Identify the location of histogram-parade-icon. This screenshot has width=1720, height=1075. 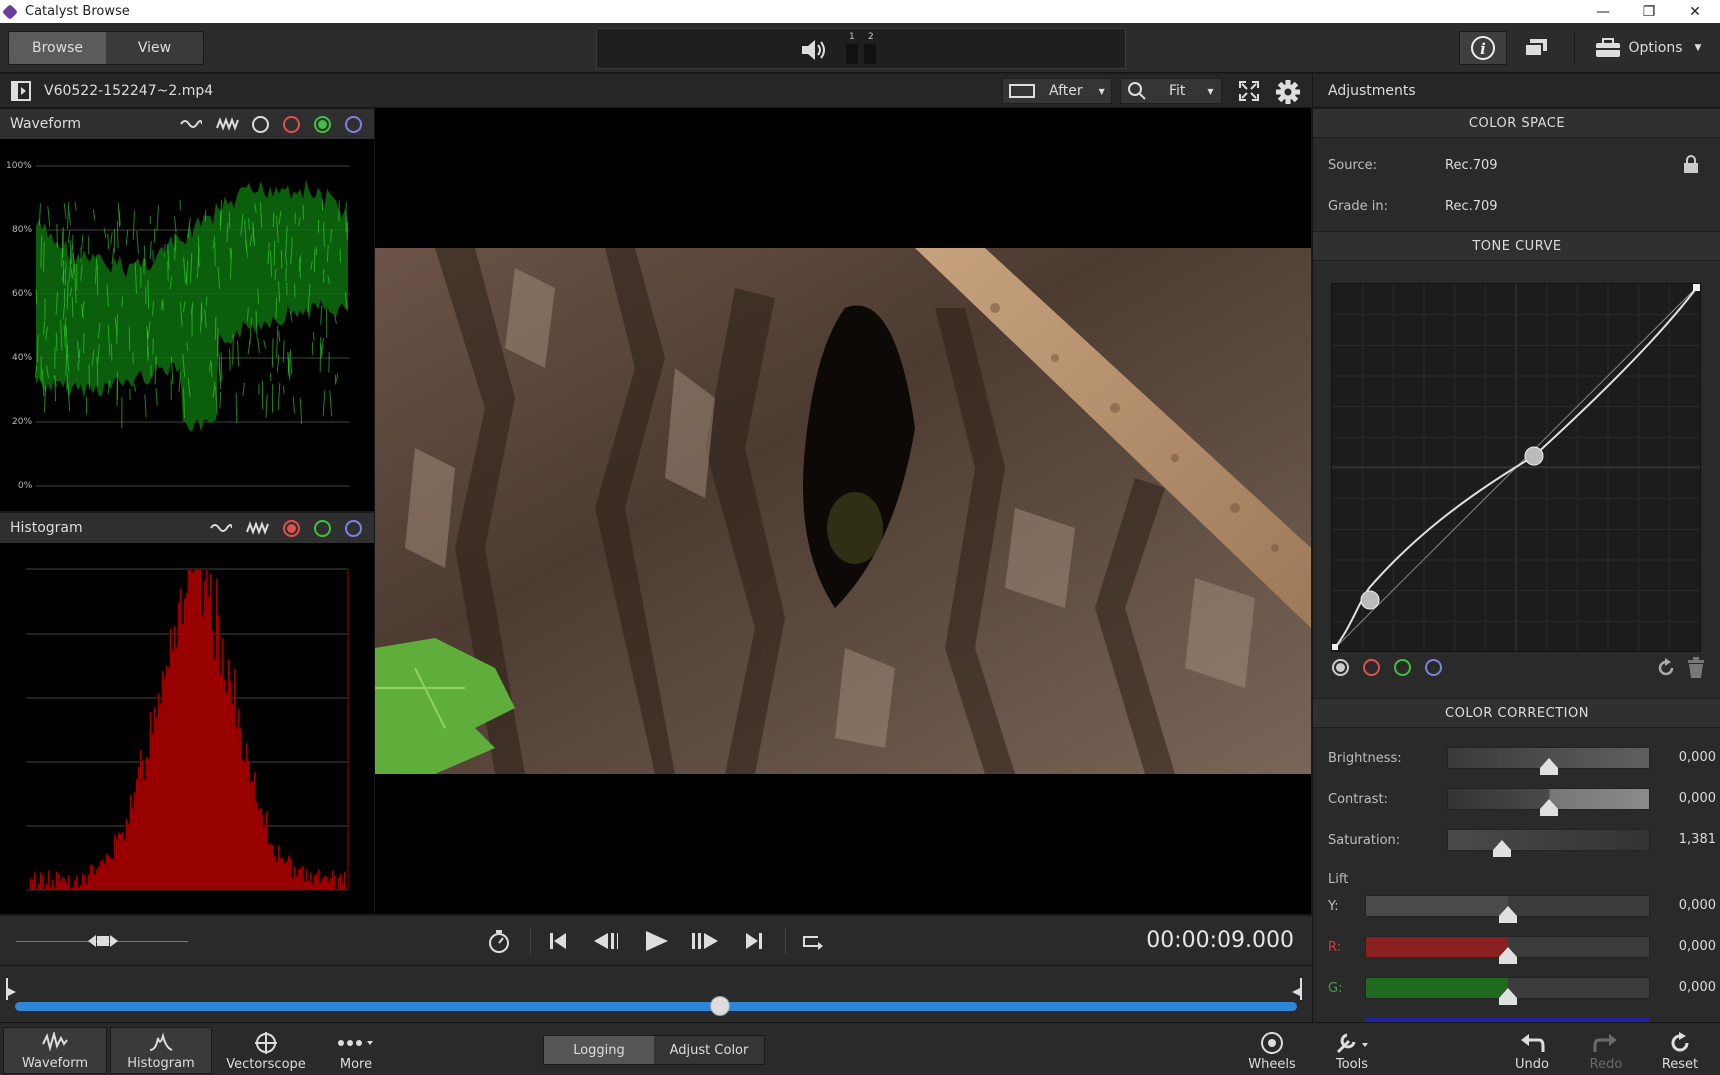
(221, 528).